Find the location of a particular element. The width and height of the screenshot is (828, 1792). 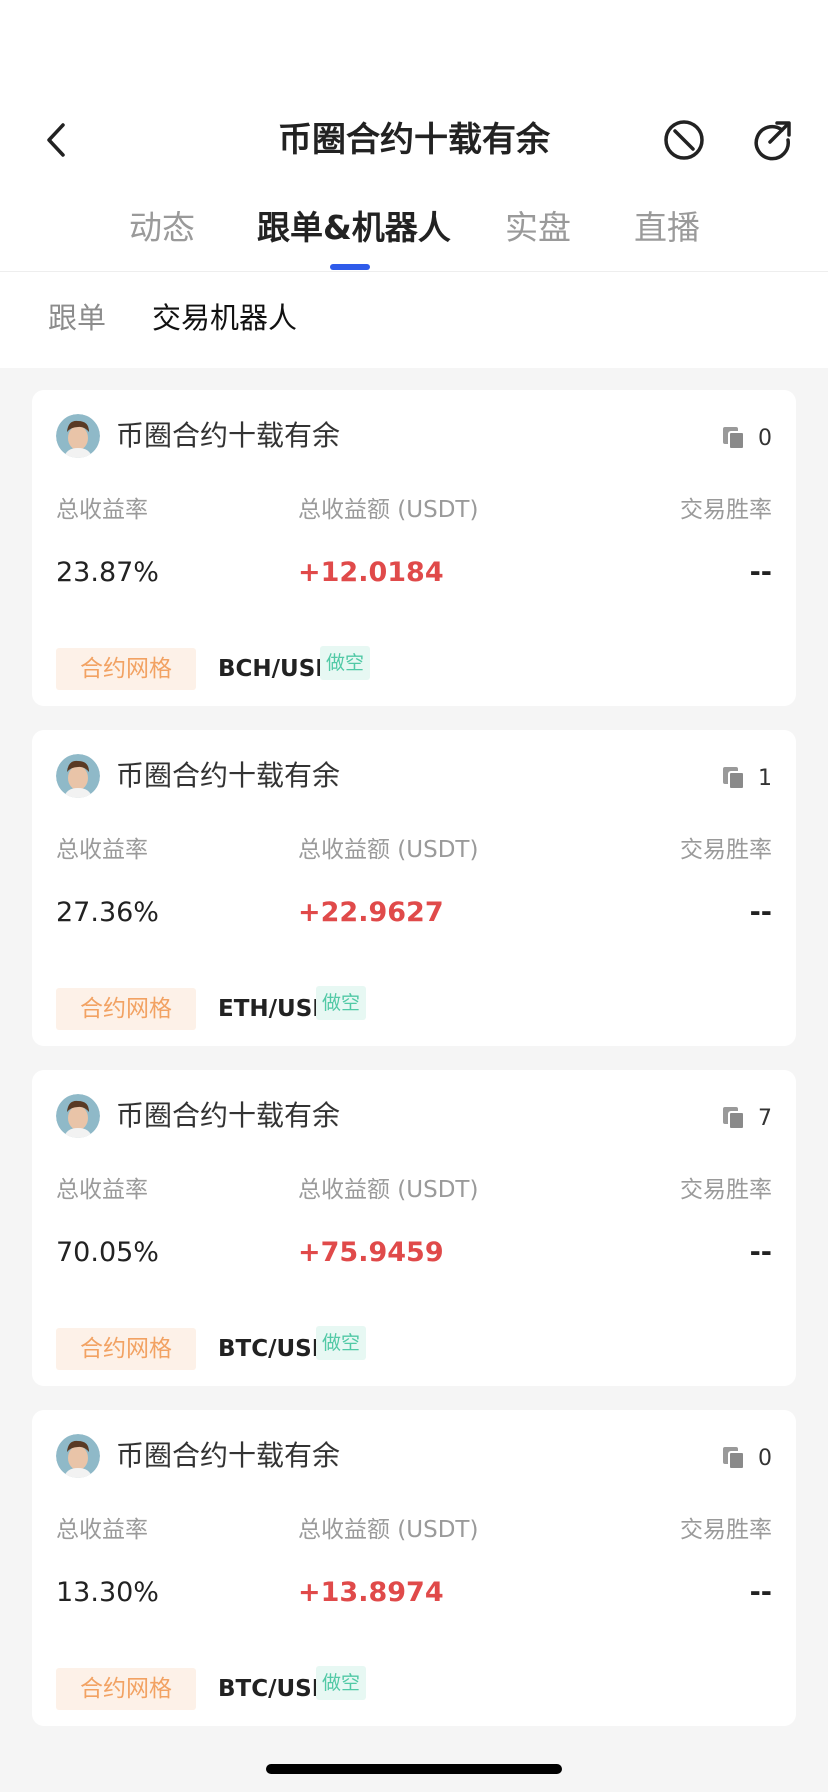

block-button is located at coordinates (684, 140).